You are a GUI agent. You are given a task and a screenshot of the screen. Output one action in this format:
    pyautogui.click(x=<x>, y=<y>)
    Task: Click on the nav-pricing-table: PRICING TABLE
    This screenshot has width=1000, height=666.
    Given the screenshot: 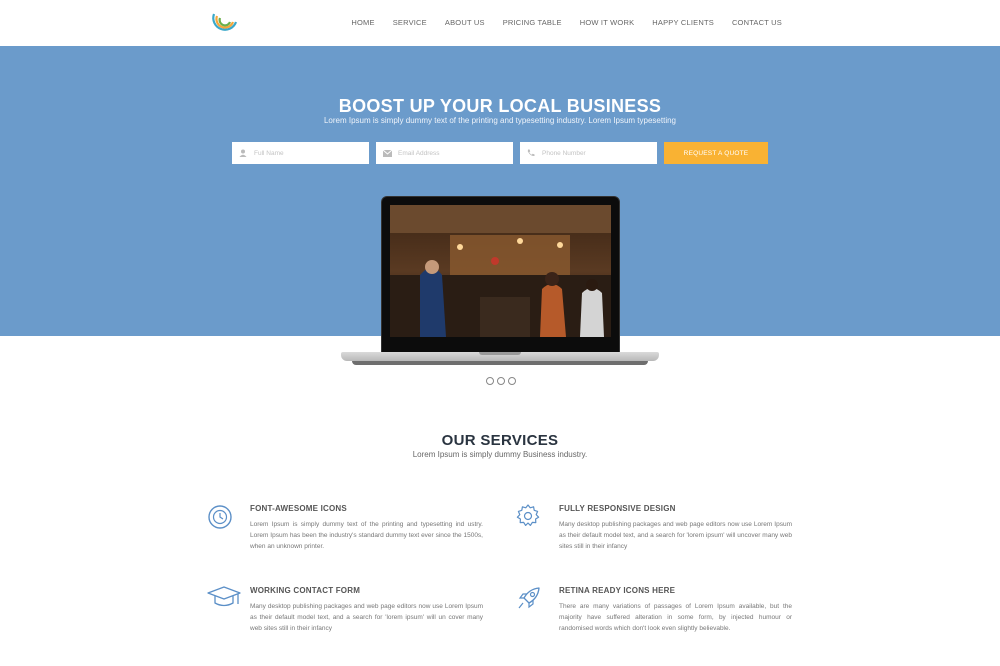 What is the action you would take?
    pyautogui.click(x=532, y=22)
    